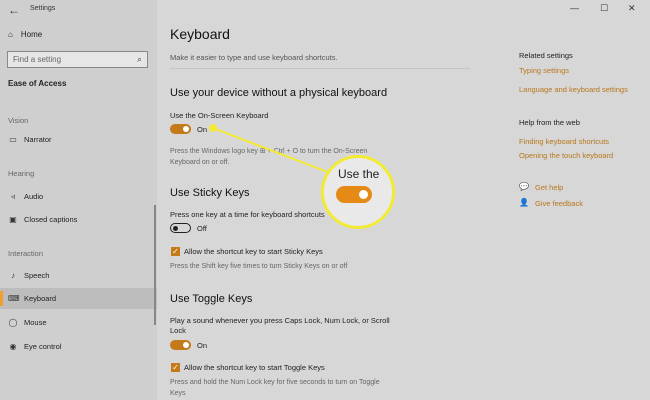  What do you see at coordinates (178, 330) in the screenshot?
I see `toggle-keys-label-line2: Lock` at bounding box center [178, 330].